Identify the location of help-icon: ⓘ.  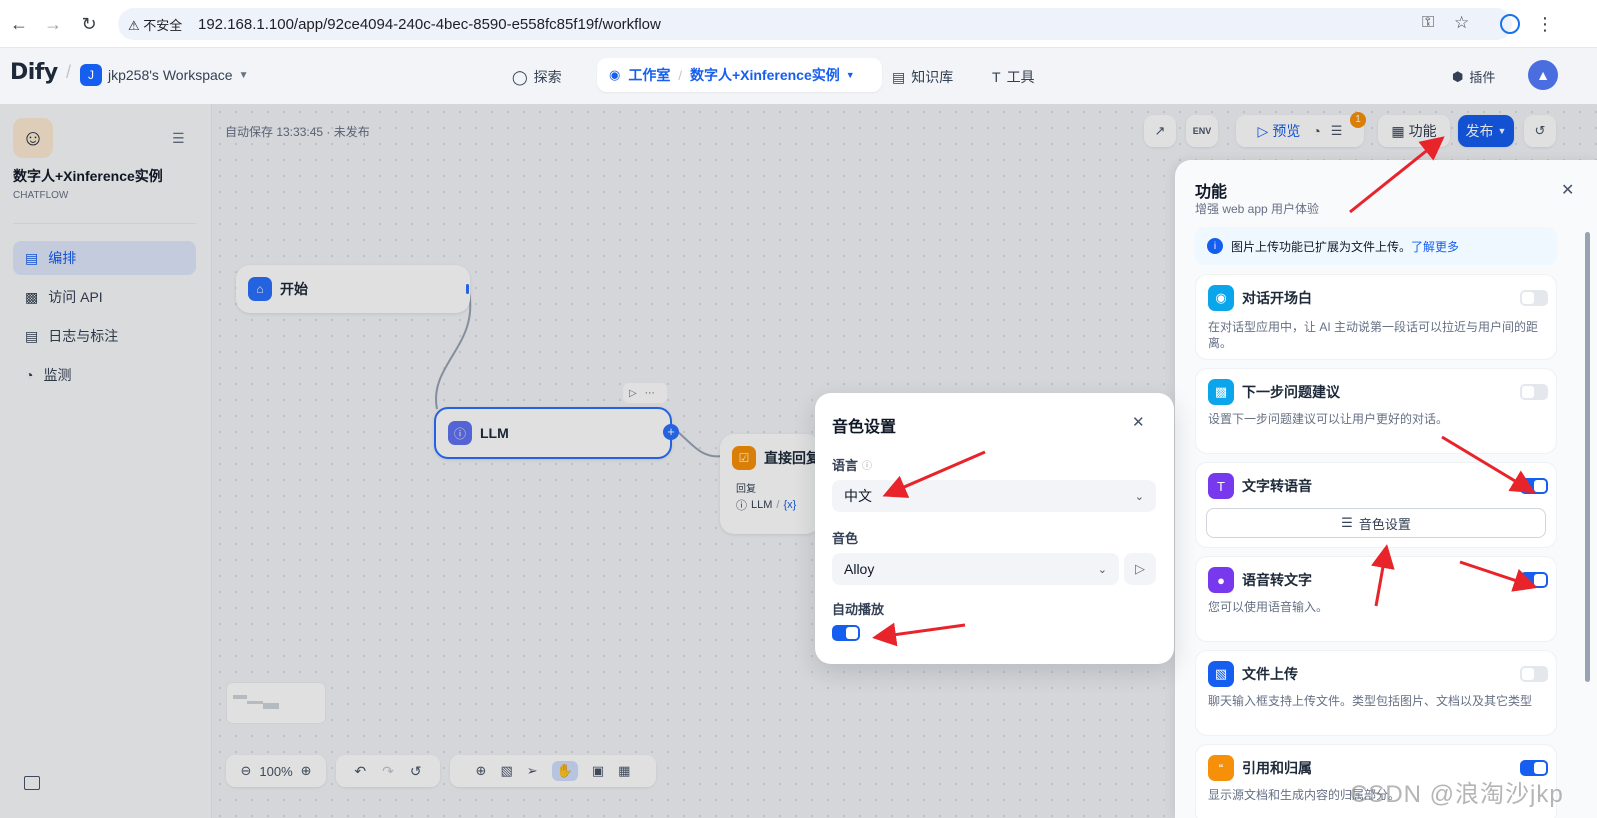
(867, 464).